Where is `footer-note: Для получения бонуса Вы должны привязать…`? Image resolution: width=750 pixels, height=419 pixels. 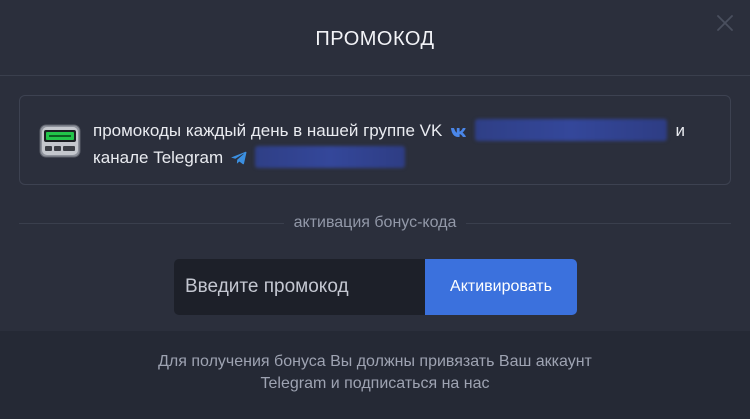 footer-note: Для получения бонуса Вы должны привязать… is located at coordinates (375, 372).